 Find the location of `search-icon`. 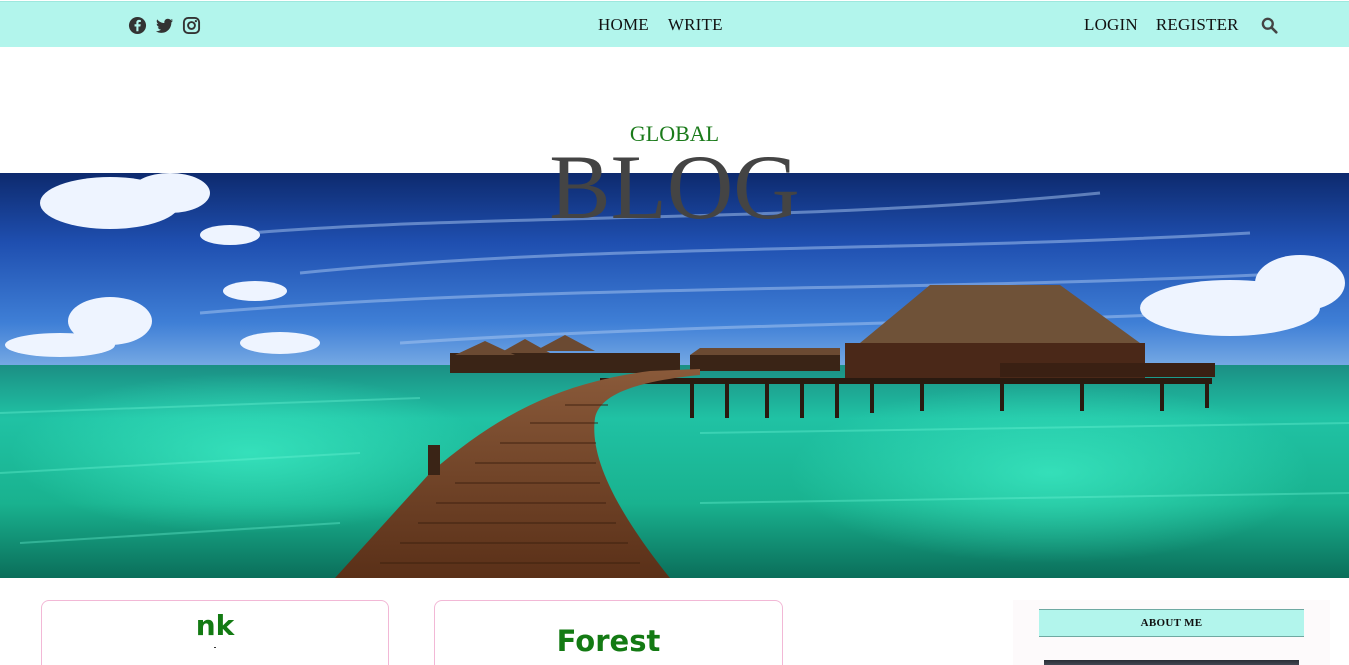

search-icon is located at coordinates (1269, 25).